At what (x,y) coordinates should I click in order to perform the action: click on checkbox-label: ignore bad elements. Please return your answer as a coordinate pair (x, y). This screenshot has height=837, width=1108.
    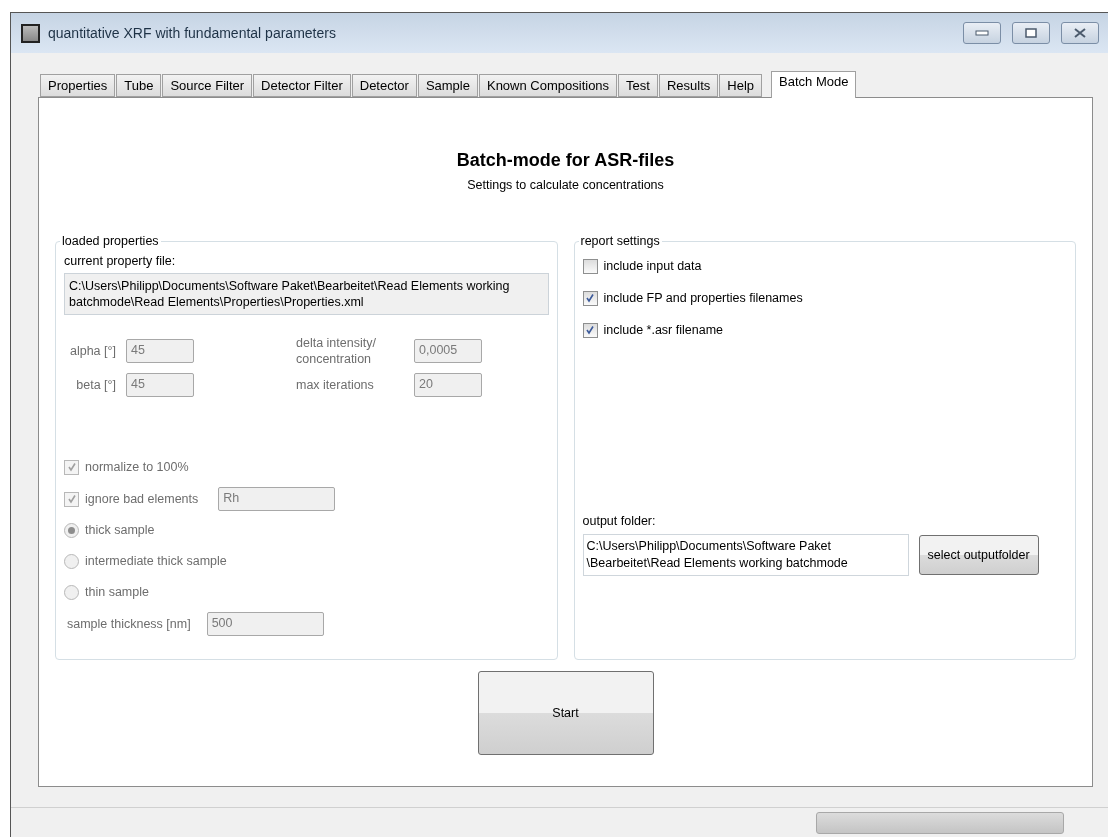
    Looking at the image, I should click on (142, 499).